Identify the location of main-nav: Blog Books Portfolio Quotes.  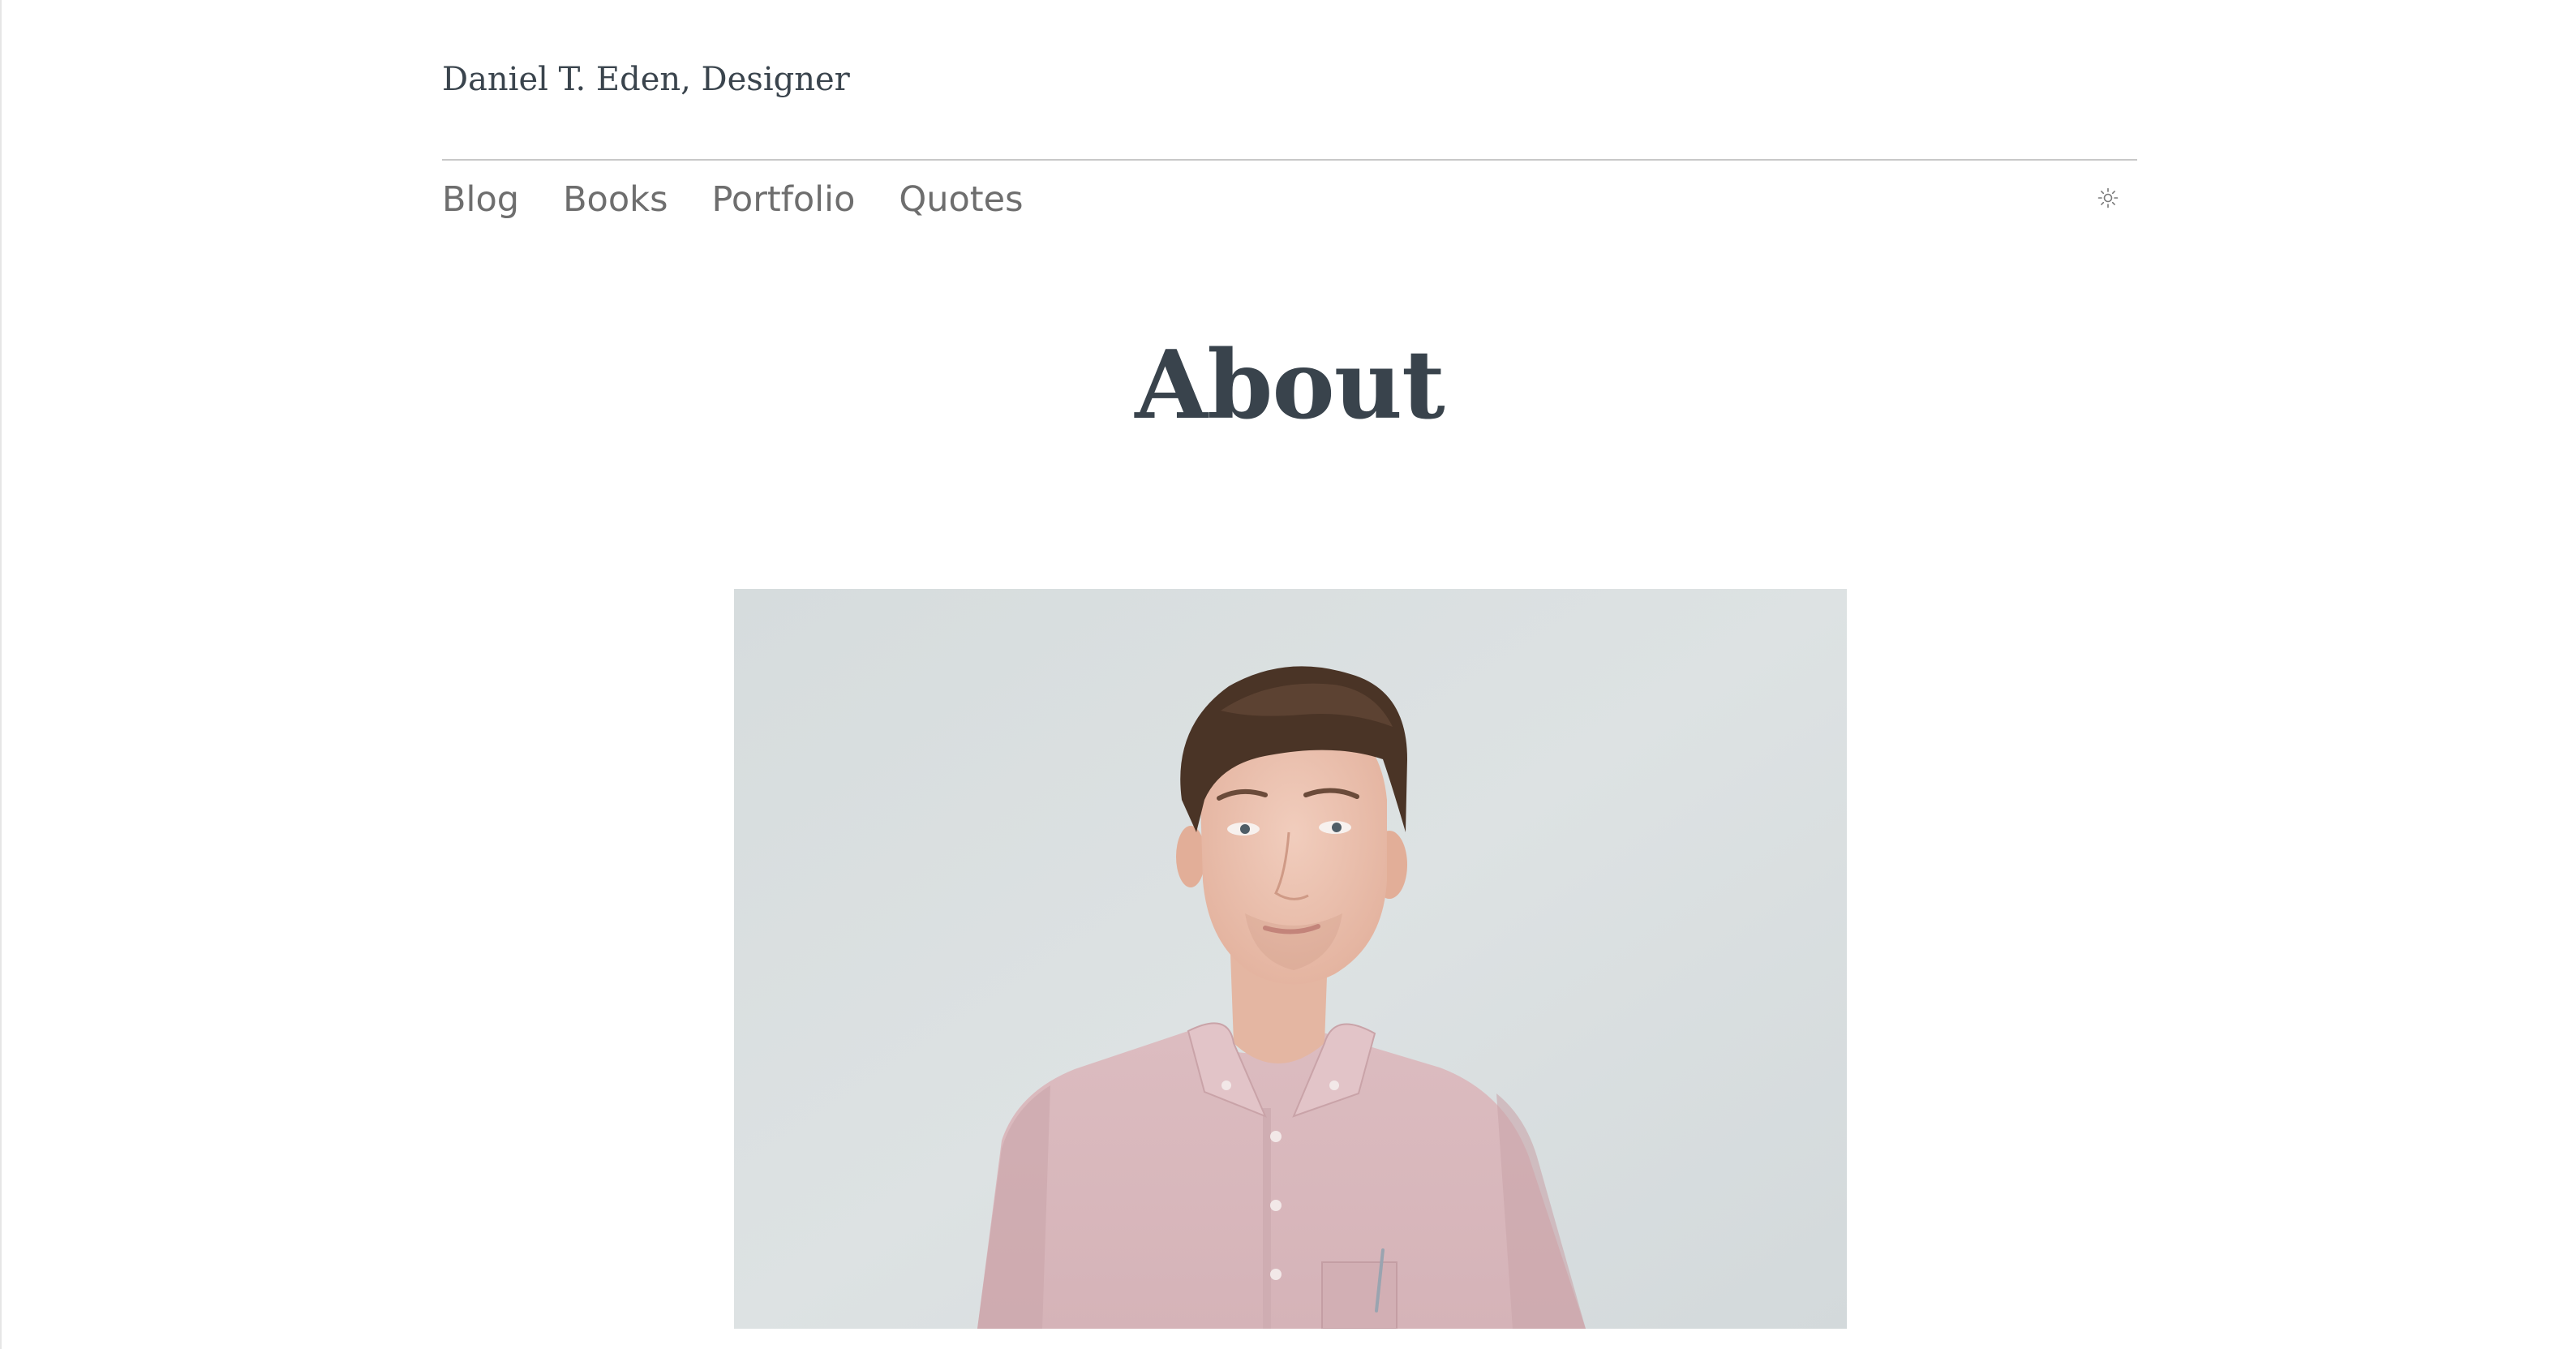
(733, 200).